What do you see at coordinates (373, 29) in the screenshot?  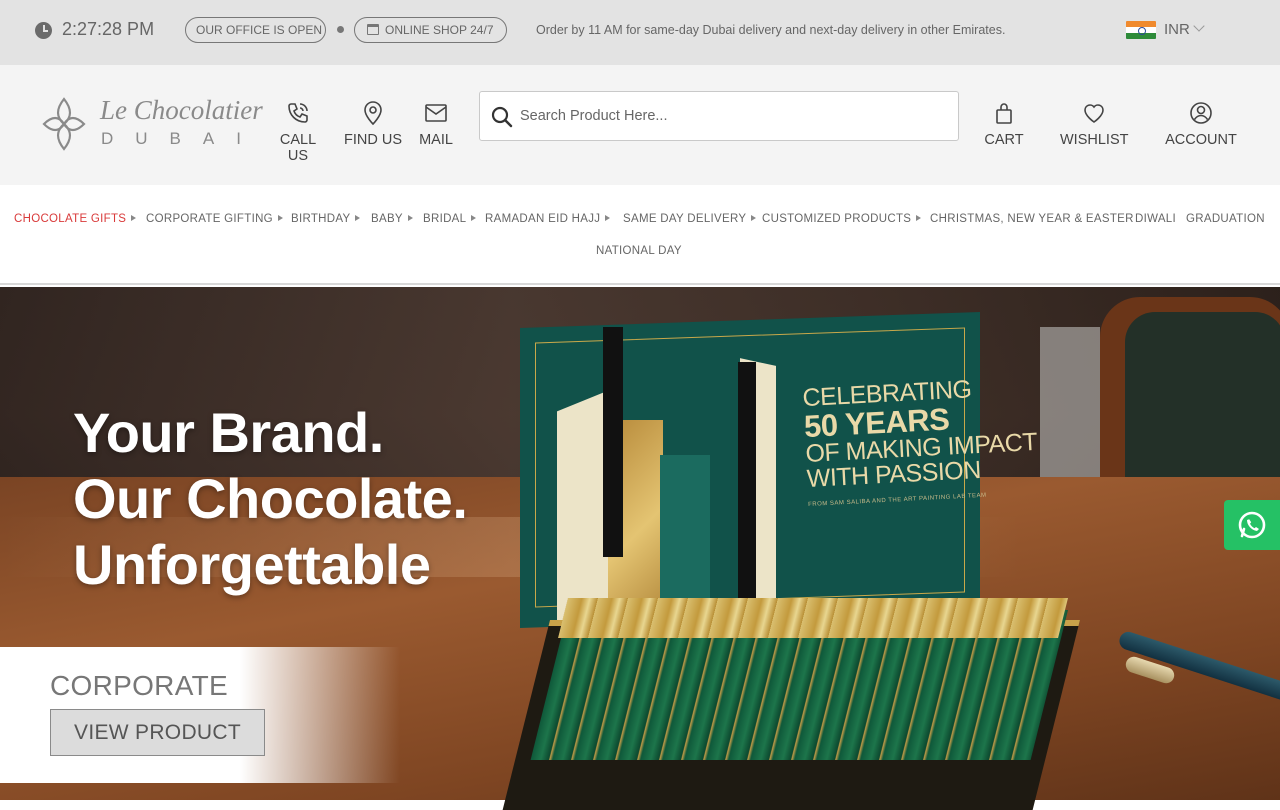 I see `store-icon` at bounding box center [373, 29].